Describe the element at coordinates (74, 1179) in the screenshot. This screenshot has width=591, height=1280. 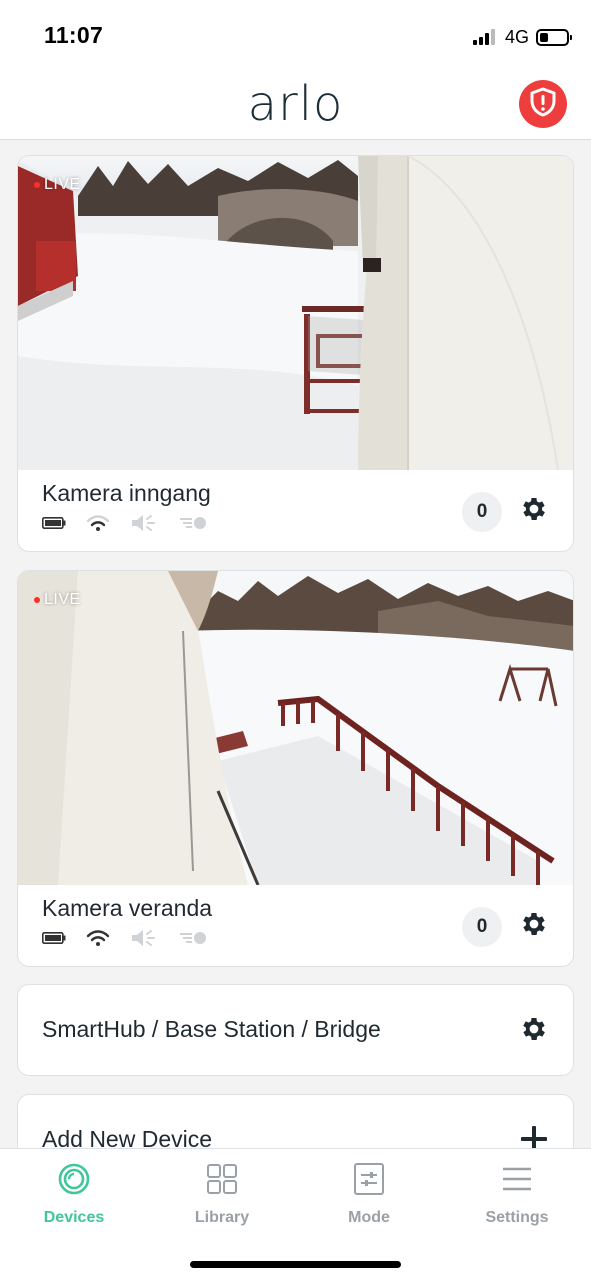
I see `devices-icon` at that location.